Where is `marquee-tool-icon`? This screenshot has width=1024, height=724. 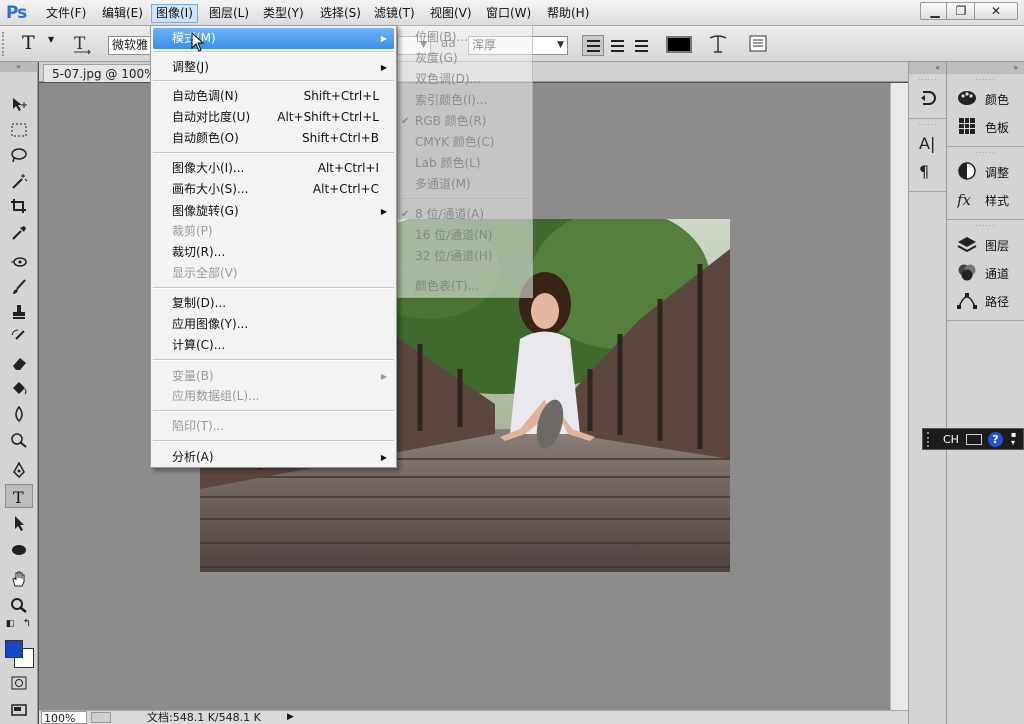 marquee-tool-icon is located at coordinates (19, 130).